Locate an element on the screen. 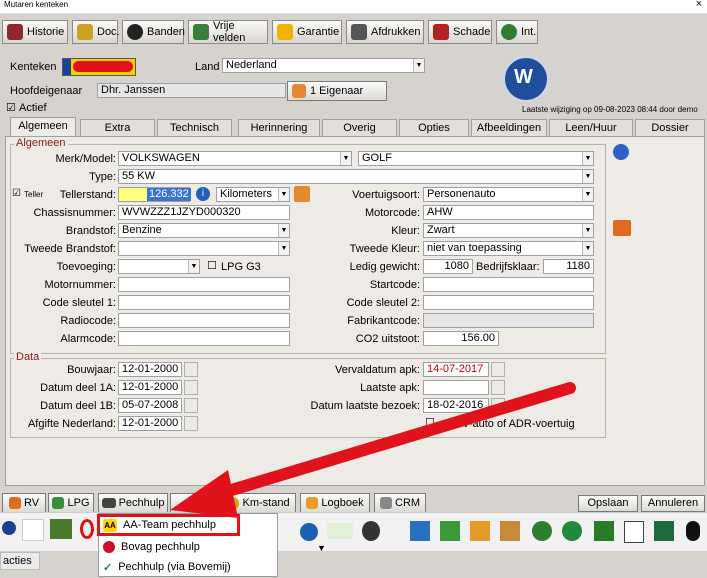  annotation-arrow is located at coordinates (373, 450).